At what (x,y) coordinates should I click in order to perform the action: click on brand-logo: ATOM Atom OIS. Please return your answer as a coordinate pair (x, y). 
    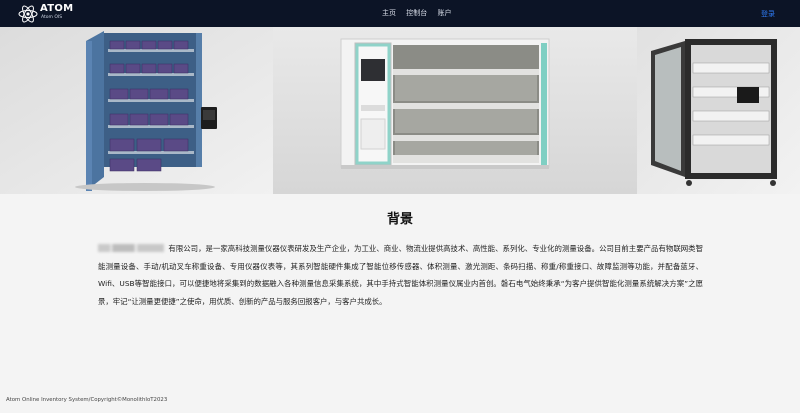
    Looking at the image, I should click on (48, 14).